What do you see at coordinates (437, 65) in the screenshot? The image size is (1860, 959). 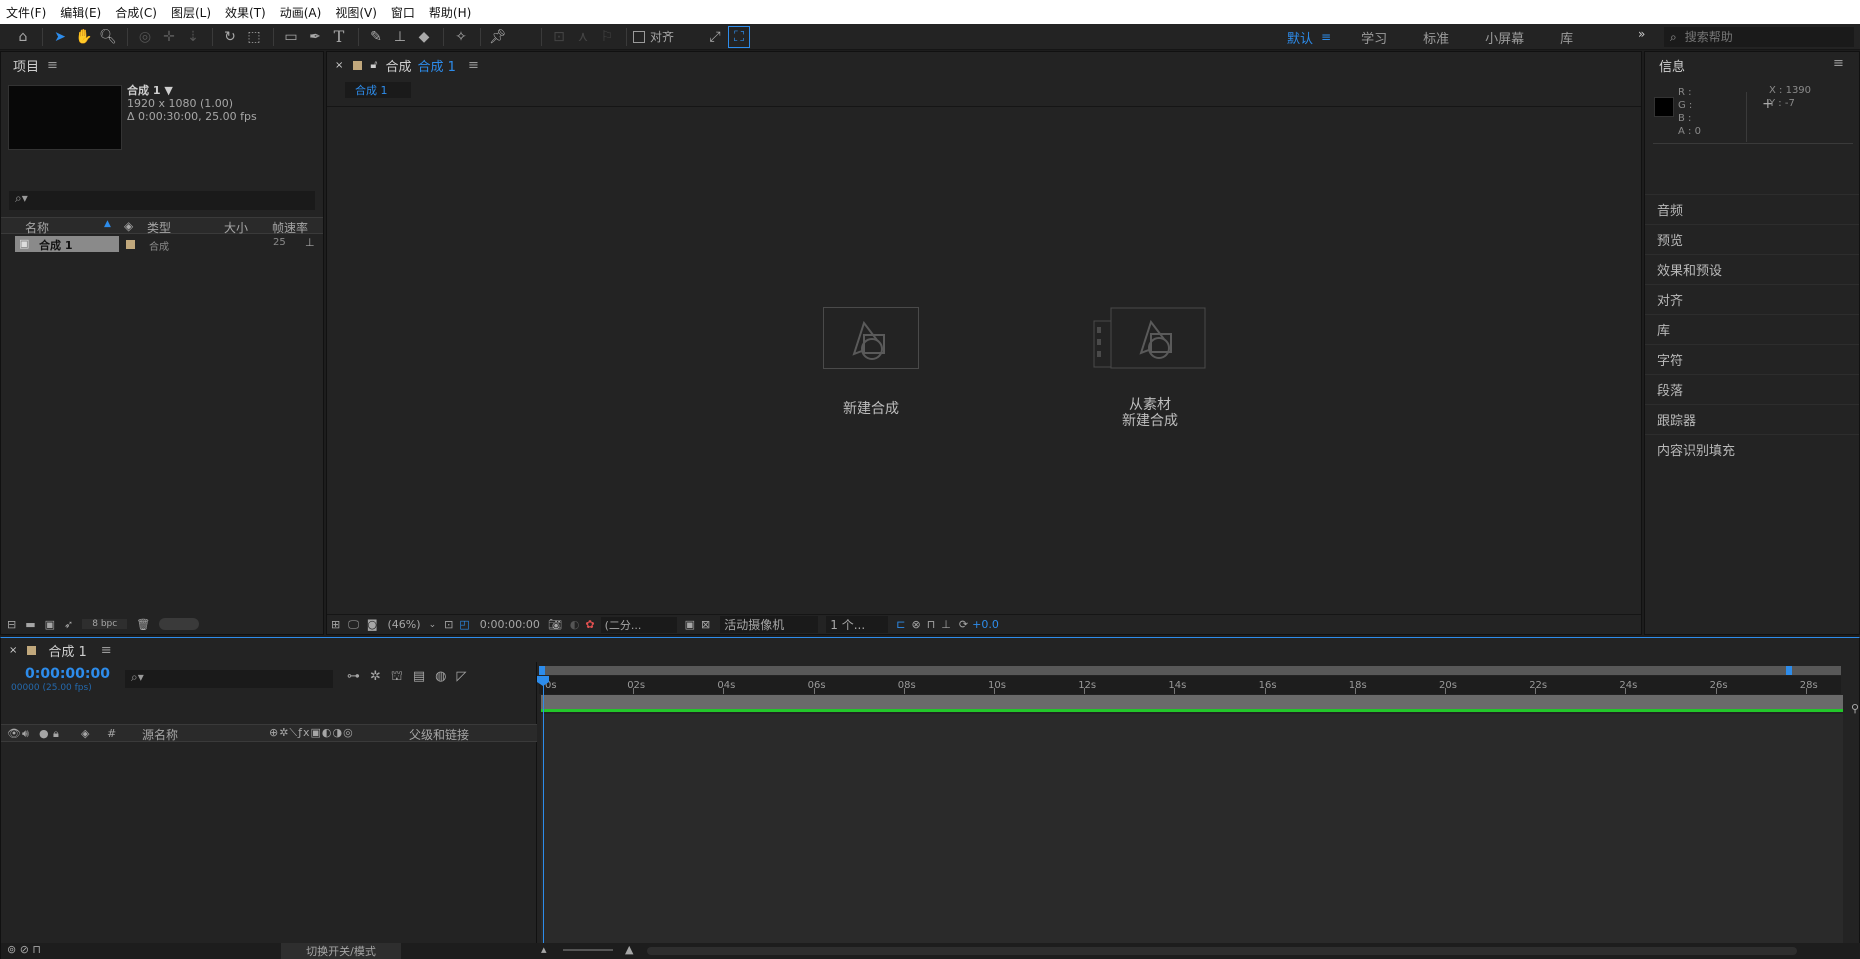 I see `comp-tab-name: 合成 1` at bounding box center [437, 65].